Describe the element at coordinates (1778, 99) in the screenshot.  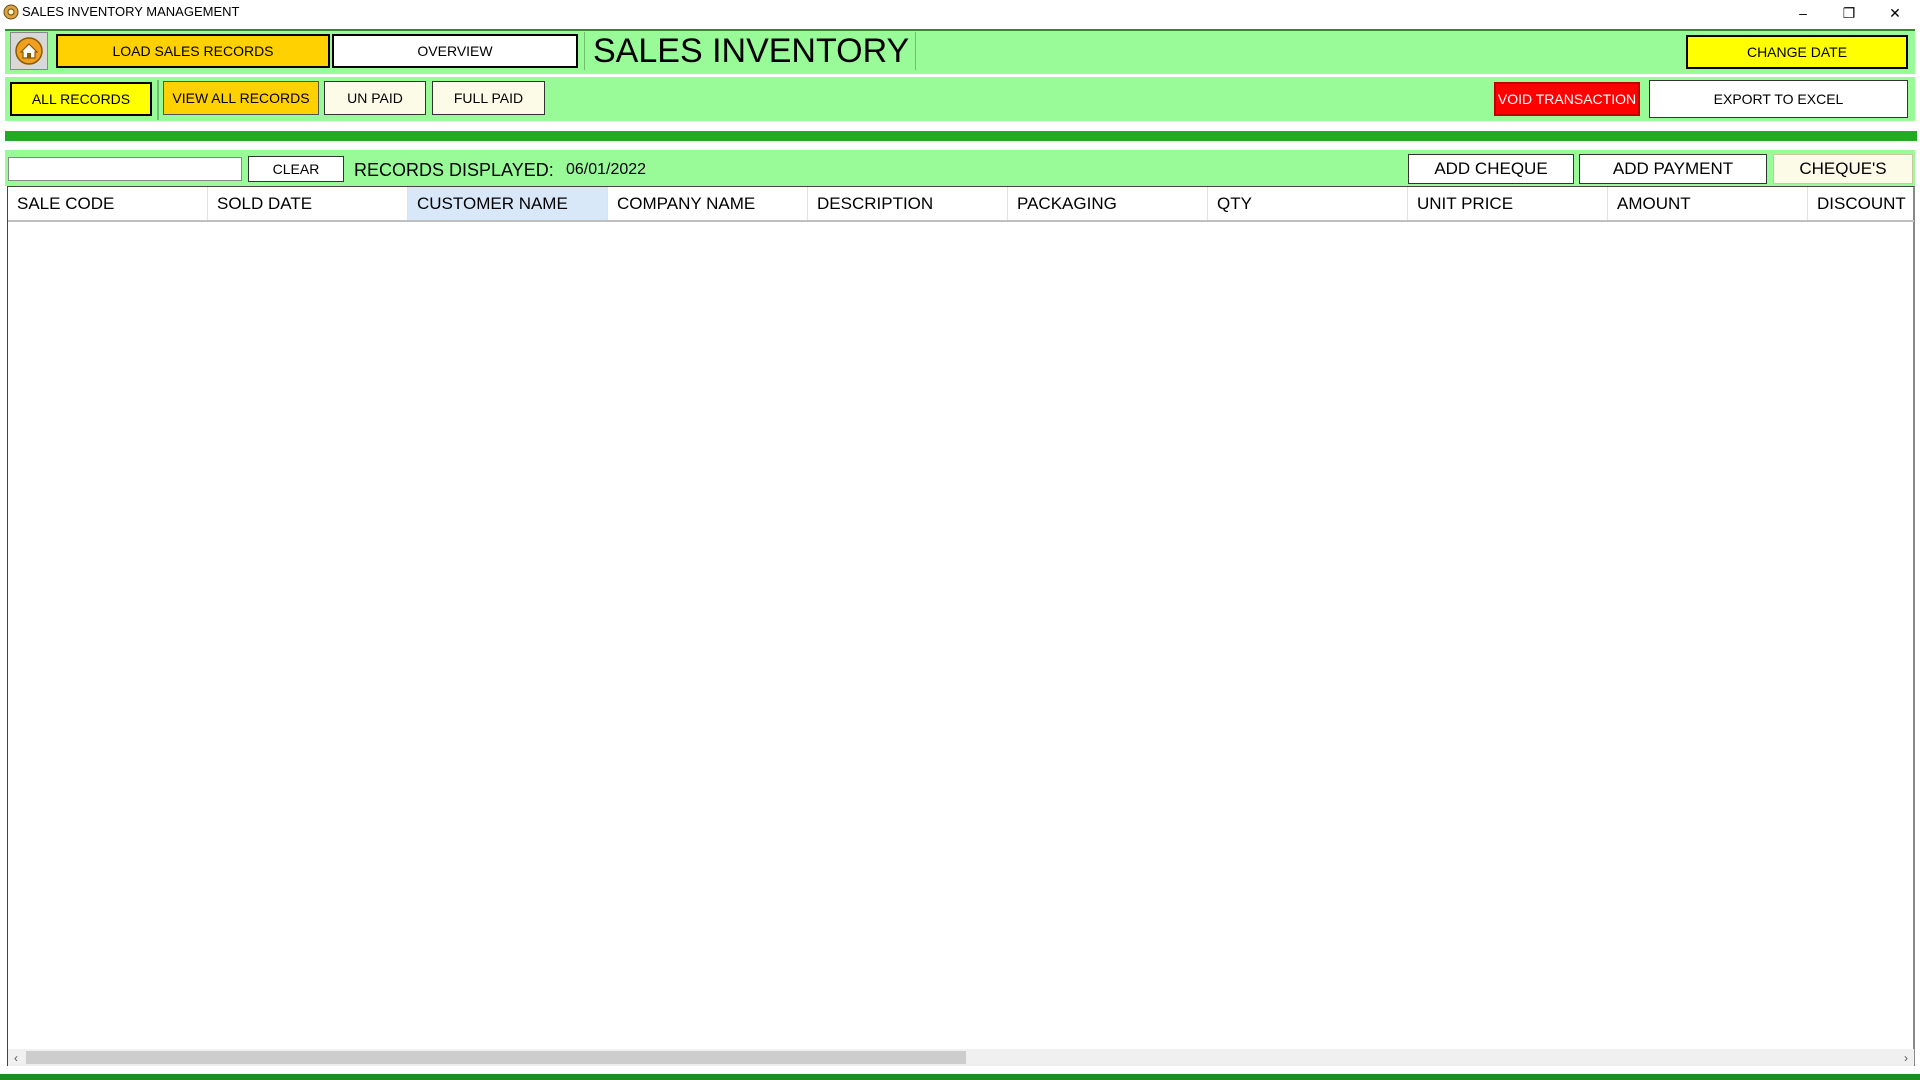
I see `export-to-excel-button: EXPORT TO EXCEL` at that location.